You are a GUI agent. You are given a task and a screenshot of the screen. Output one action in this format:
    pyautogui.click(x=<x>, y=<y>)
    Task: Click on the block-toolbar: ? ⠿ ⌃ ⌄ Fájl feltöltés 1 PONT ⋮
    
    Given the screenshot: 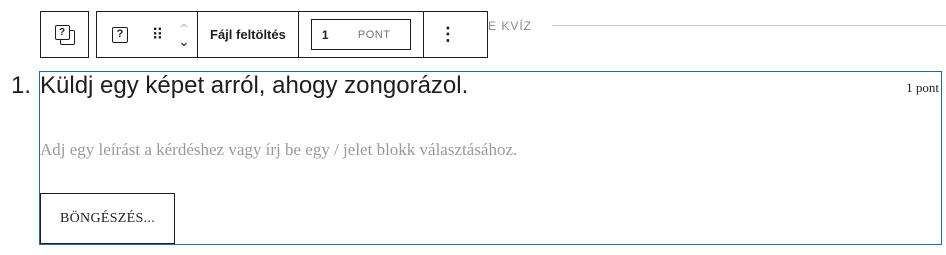 What is the action you would take?
    pyautogui.click(x=292, y=34)
    